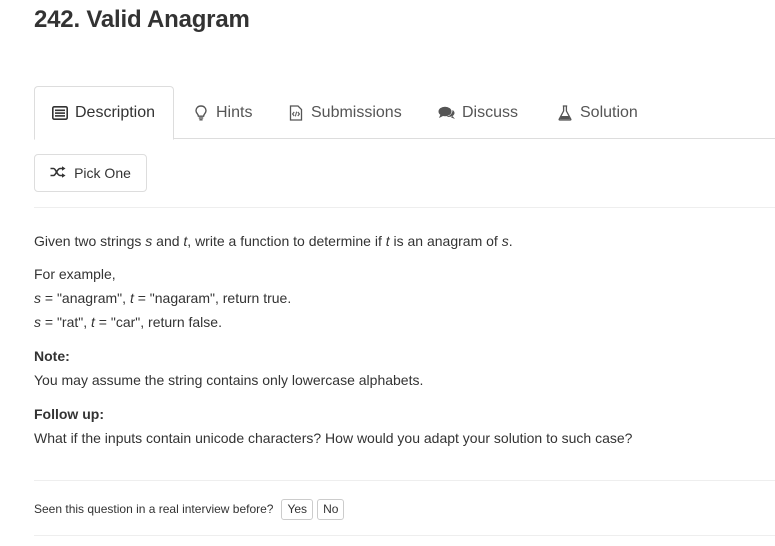 Image resolution: width=775 pixels, height=546 pixels. Describe the element at coordinates (234, 112) in the screenshot. I see `tab-label: Hints` at that location.